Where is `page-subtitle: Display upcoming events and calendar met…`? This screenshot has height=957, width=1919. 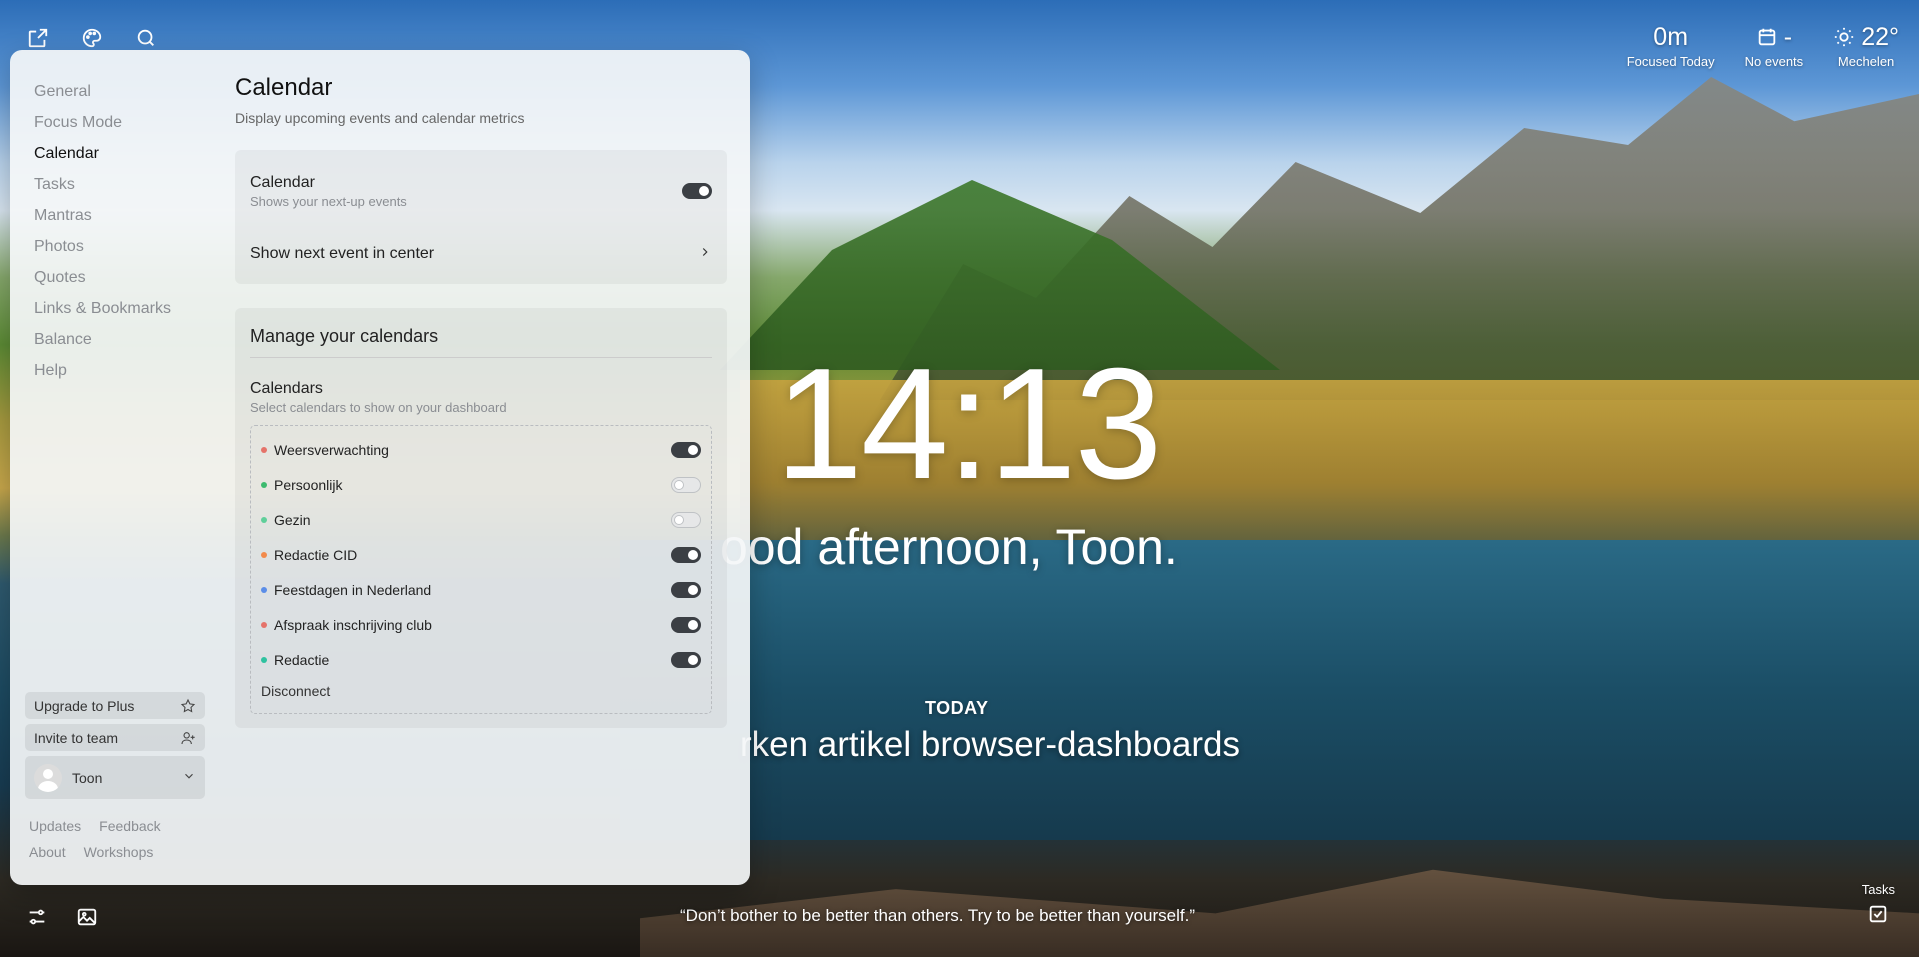 page-subtitle: Display upcoming events and calendar met… is located at coordinates (380, 118).